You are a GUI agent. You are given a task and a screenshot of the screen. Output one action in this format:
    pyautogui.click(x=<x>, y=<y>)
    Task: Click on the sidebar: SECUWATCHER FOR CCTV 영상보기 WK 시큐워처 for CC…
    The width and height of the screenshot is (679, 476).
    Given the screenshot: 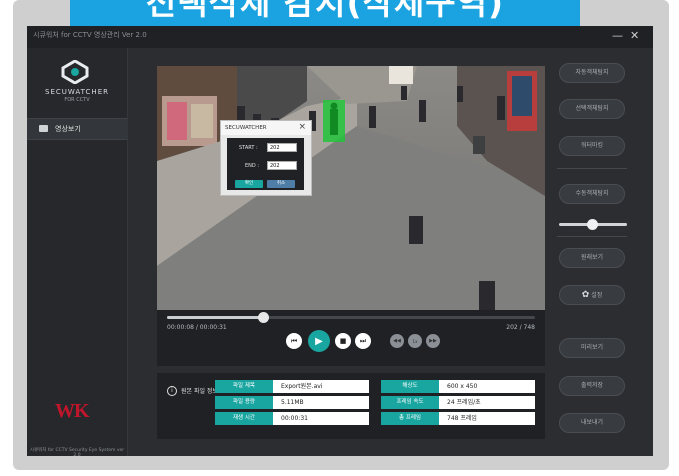 What is the action you would take?
    pyautogui.click(x=77, y=253)
    